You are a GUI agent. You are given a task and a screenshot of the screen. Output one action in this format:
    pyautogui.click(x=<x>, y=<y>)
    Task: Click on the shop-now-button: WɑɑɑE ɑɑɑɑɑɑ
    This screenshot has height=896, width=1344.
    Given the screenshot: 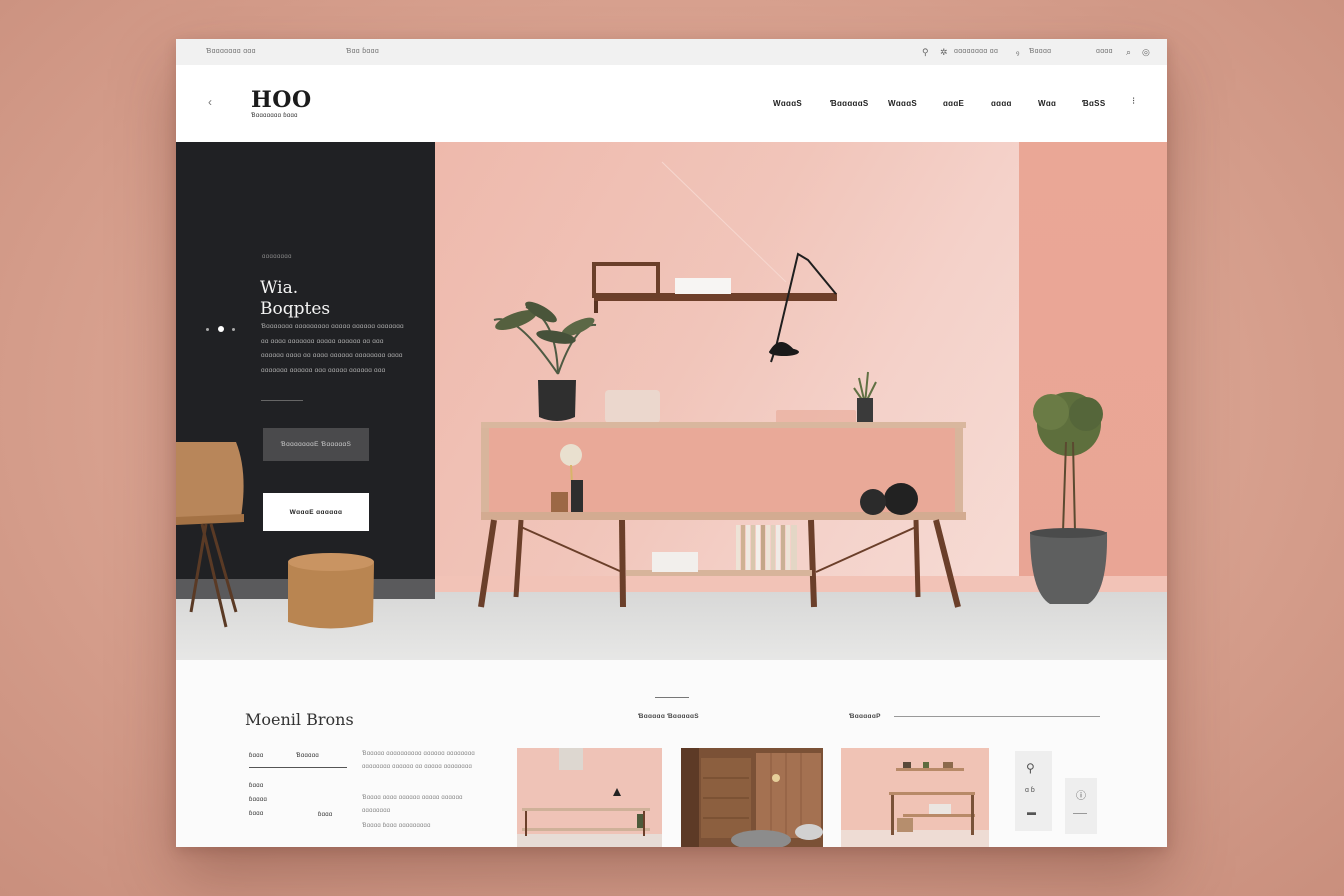 What is the action you would take?
    pyautogui.click(x=316, y=512)
    